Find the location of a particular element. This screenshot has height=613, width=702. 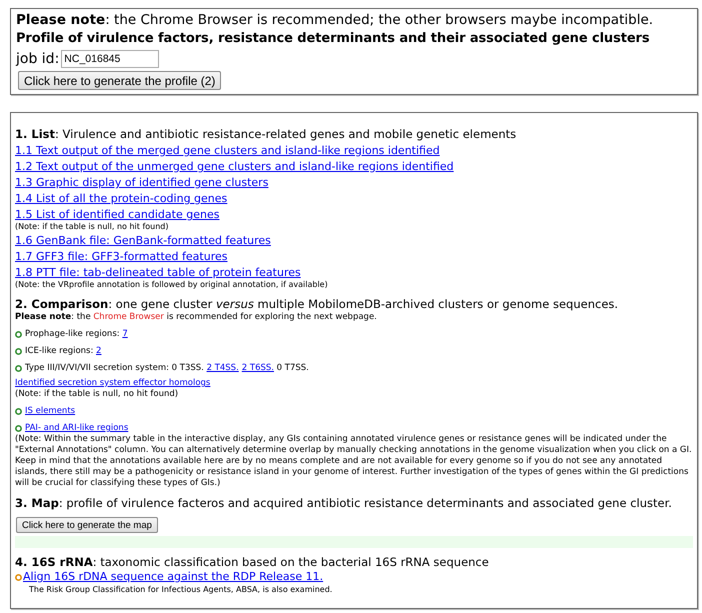

note-text: (Note: Within the summary table in the interactive display, any GIs containing annotated virulence genes or resistance genes will be indicated under the "External Annotations" column. You can alternatively determine overlap by manually checking annotations in the genome visualization when you click on a GI. Keep in mind that the annotations available here are by no means complete and are not available for every genome so if you do not see any annotated islands, there still may be a pathogenicity or resistance island in your genome of interest. Further investigation of the types of genes within the GI predictions will be crucial for classifying these types of GIs.) is located at coordinates (354, 461).